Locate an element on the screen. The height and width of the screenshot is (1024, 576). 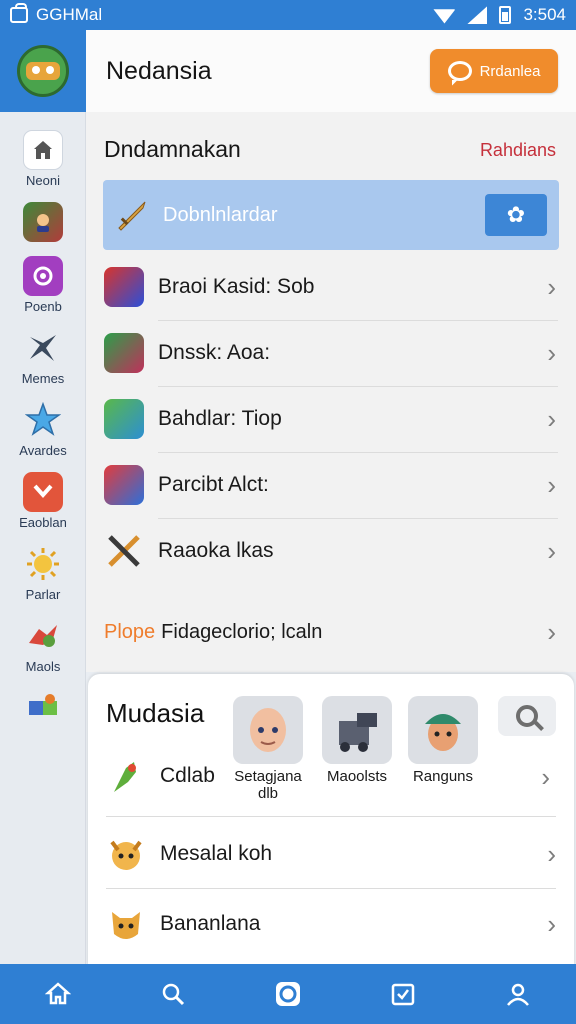
gear-icon: ✿ is located at coordinates (516, 214).